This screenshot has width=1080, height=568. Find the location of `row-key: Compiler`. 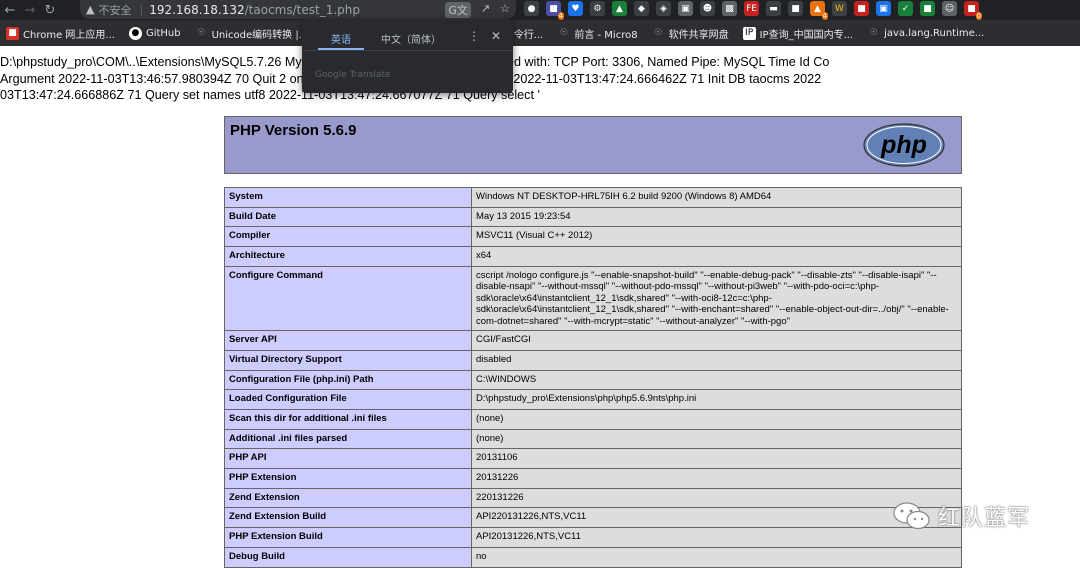

row-key: Compiler is located at coordinates (348, 237).